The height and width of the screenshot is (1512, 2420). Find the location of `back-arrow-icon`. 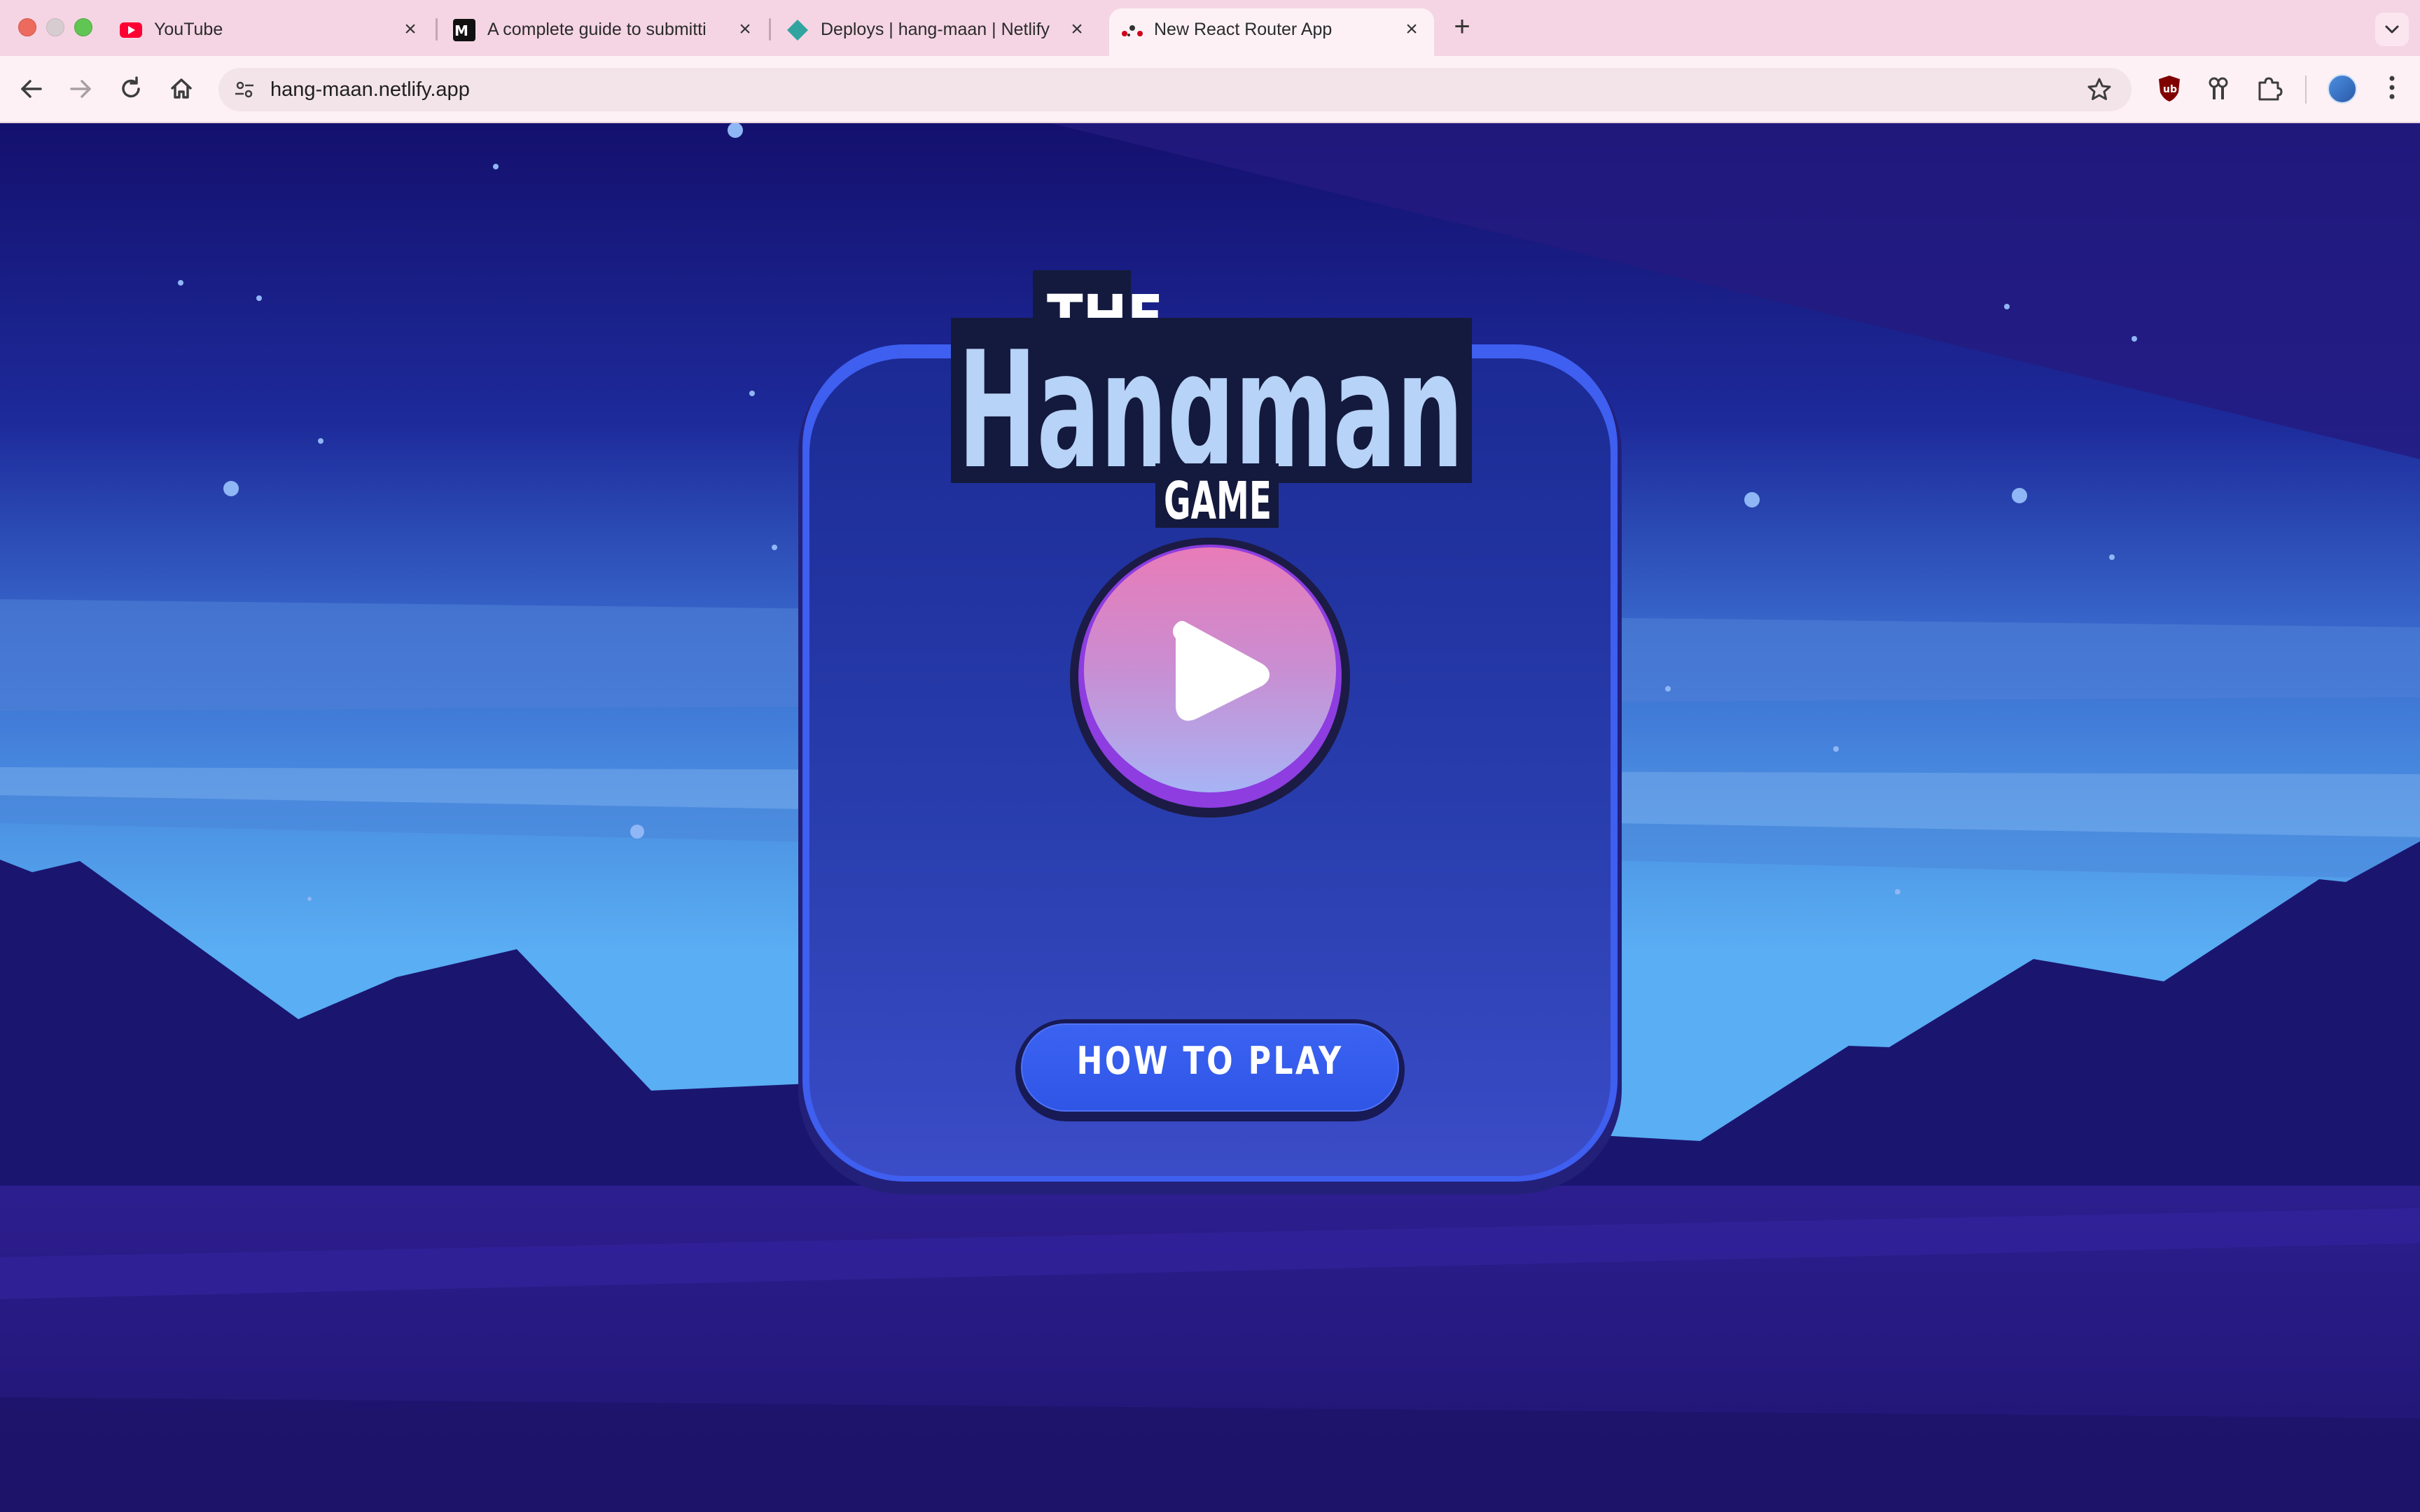

back-arrow-icon is located at coordinates (31, 88).